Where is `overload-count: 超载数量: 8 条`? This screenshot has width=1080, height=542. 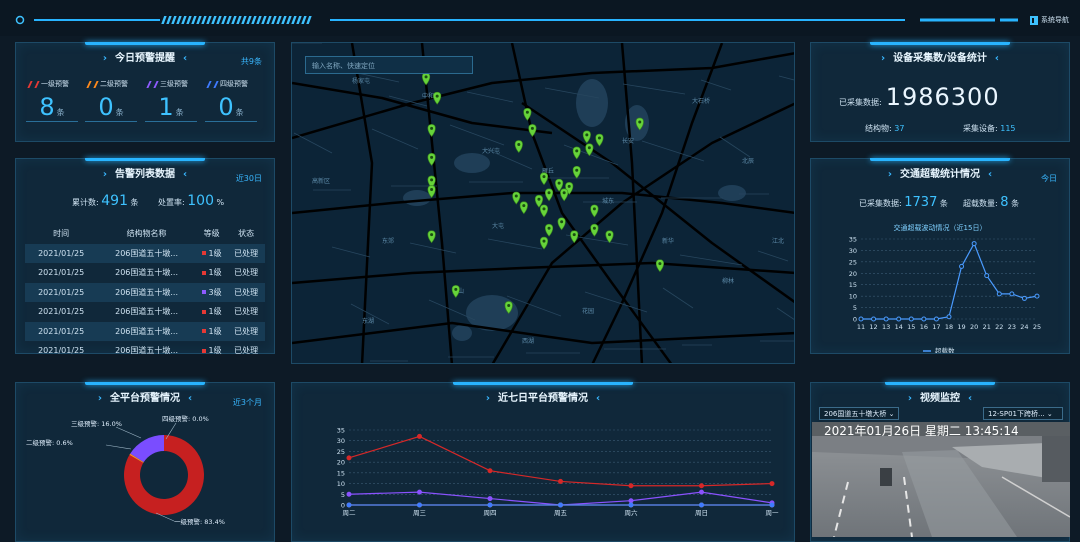
overload-count: 超载数量: 8 条 is located at coordinates (991, 202).